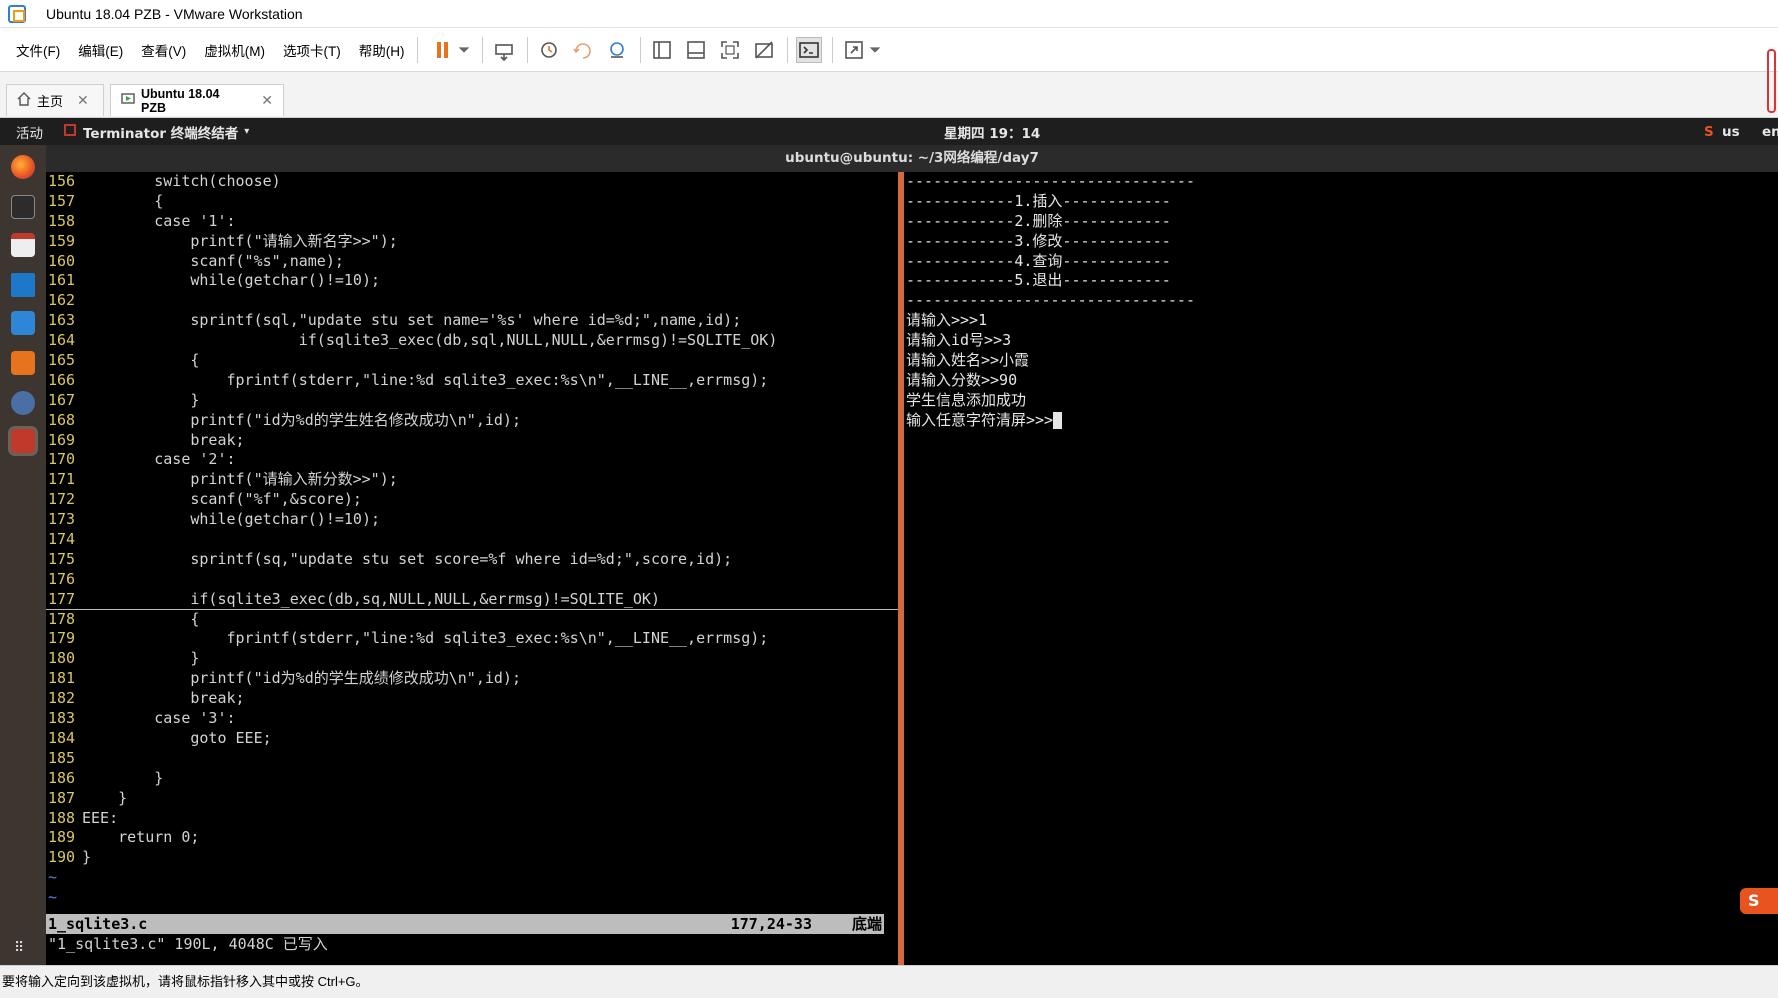 This screenshot has height=998, width=1778. Describe the element at coordinates (959, 340) in the screenshot. I see `output-text: 请输入id号>>3` at that location.